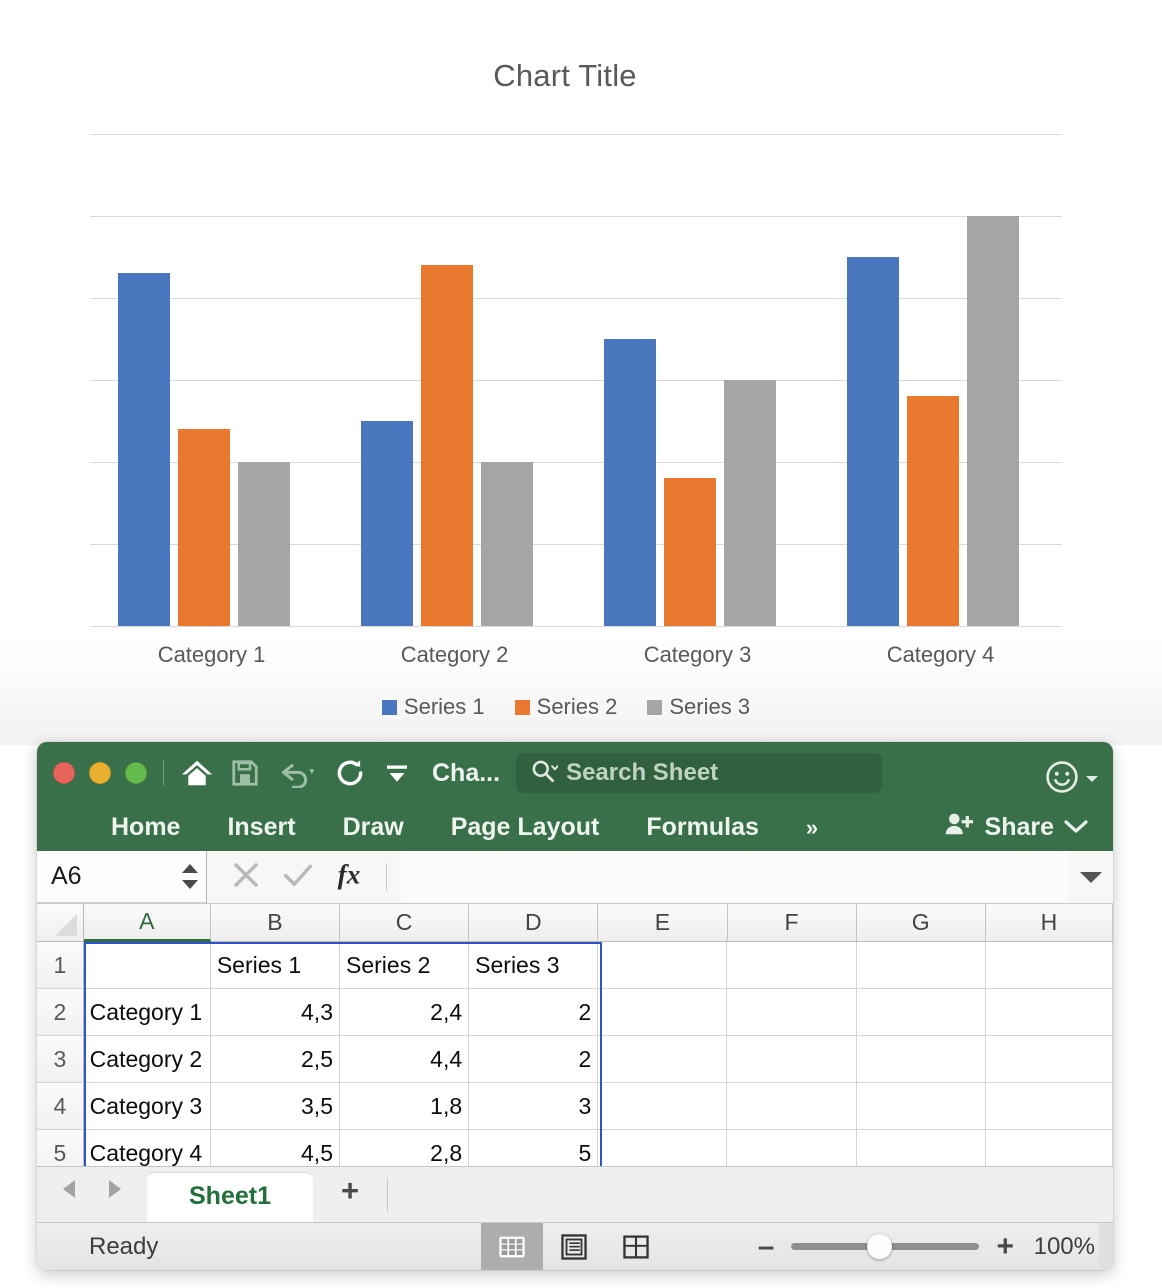 The width and height of the screenshot is (1162, 1288). What do you see at coordinates (246, 877) in the screenshot?
I see `cancel-icon` at bounding box center [246, 877].